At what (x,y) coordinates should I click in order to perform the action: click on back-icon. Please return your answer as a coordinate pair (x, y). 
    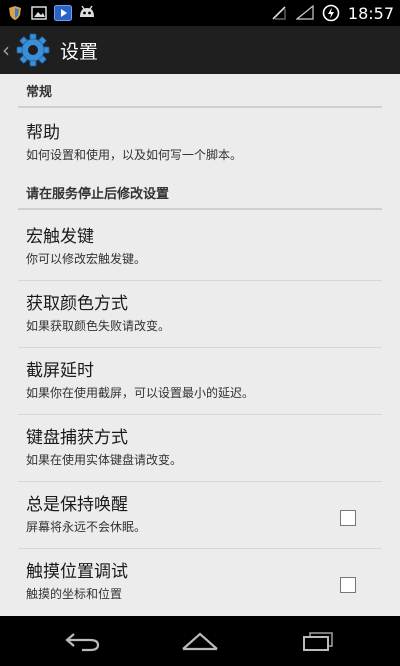
    Looking at the image, I should click on (83, 641).